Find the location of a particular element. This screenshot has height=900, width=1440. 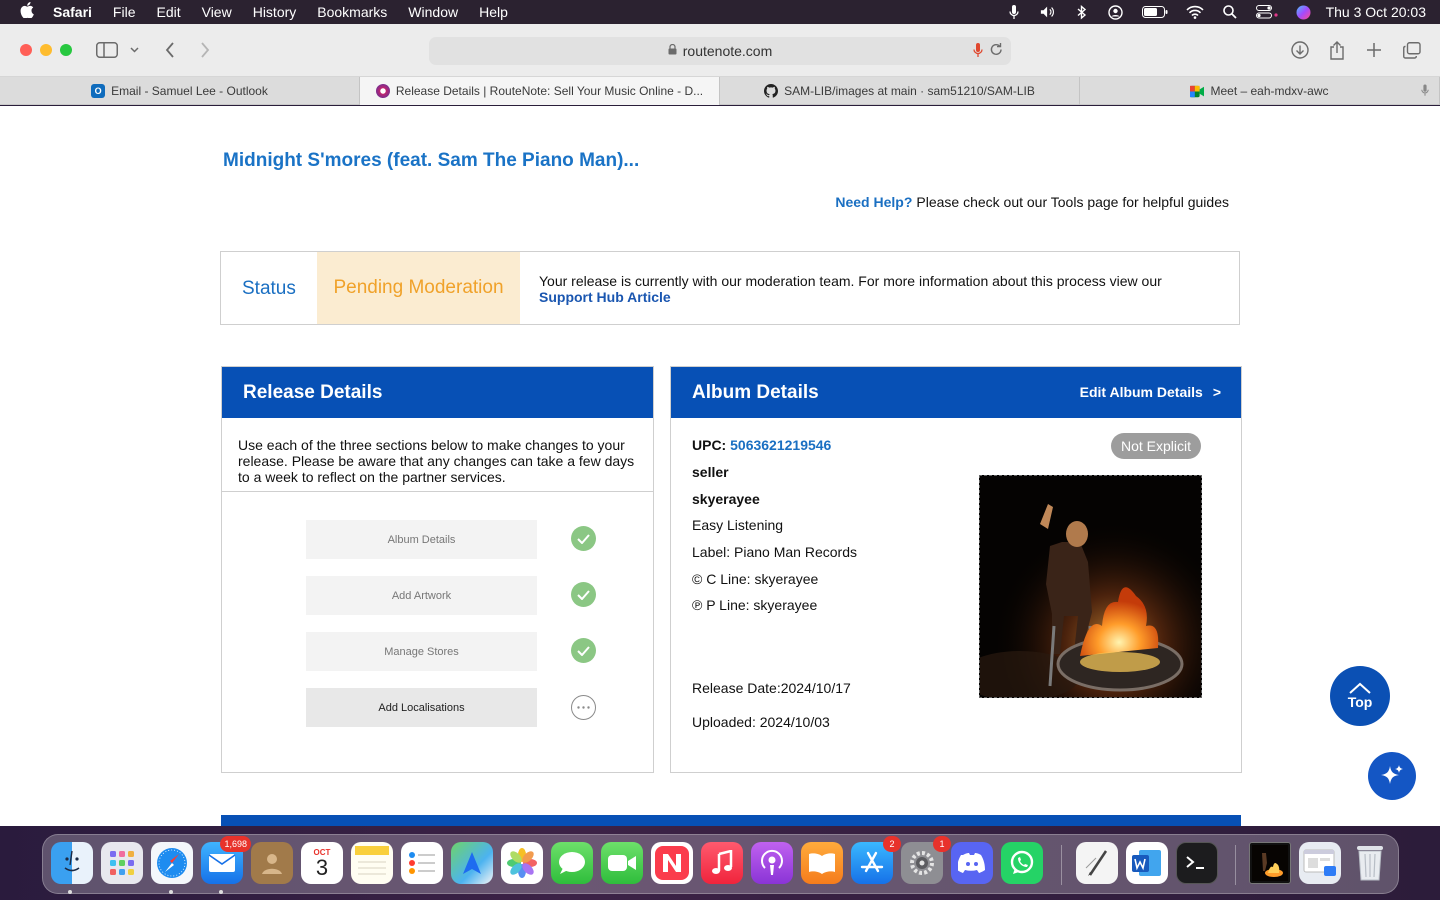

terminal-icon is located at coordinates (1197, 863).